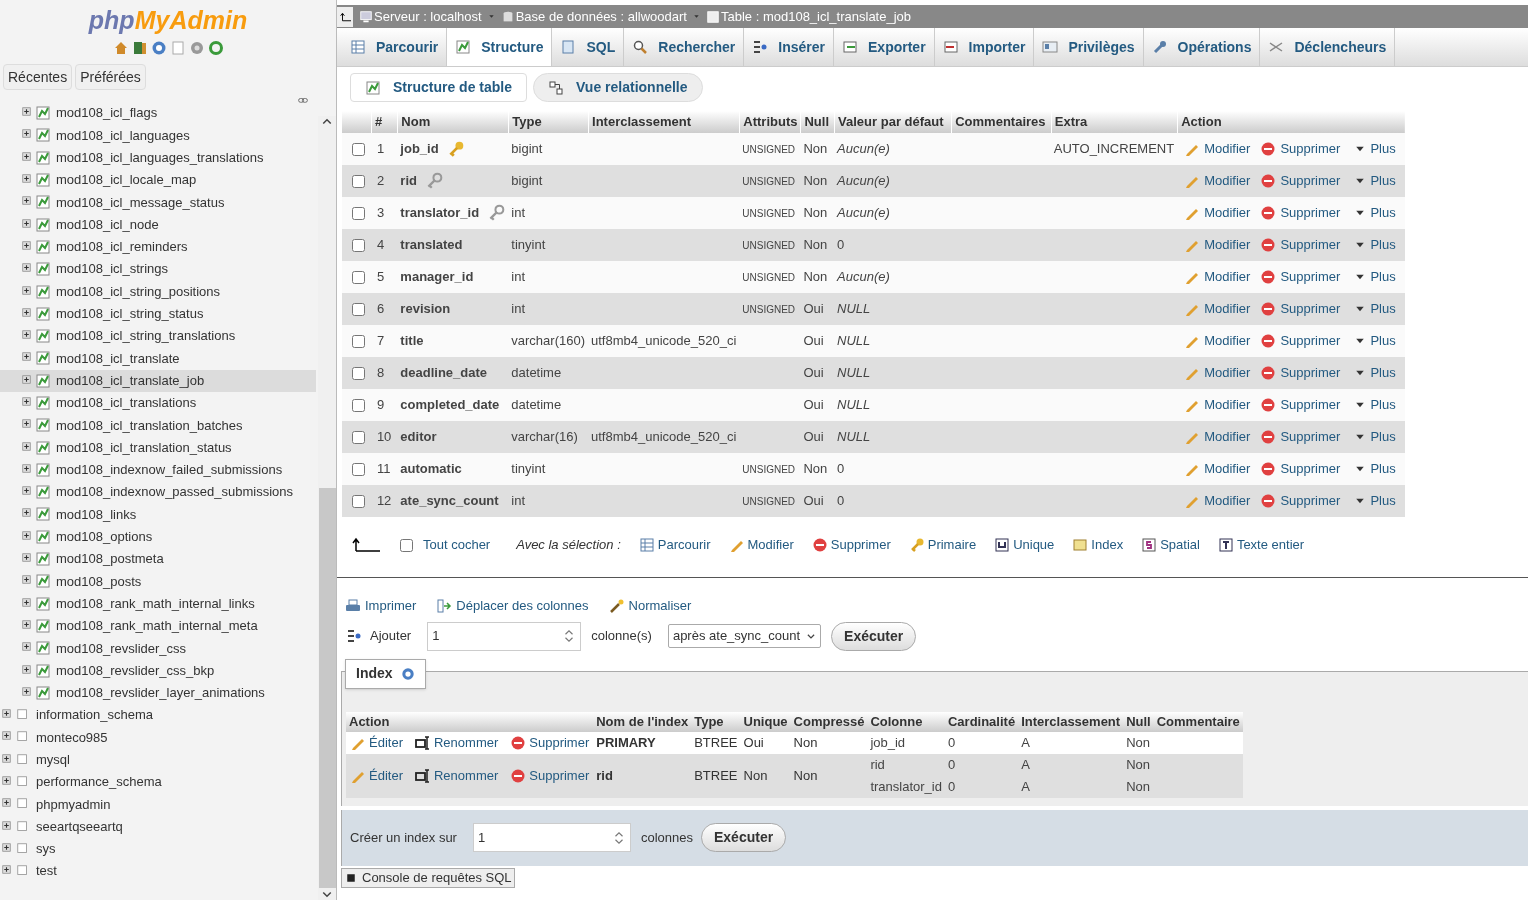 This screenshot has width=1528, height=900. Describe the element at coordinates (130, 380) in the screenshot. I see `table-name: mod108_icl_translate_job` at that location.